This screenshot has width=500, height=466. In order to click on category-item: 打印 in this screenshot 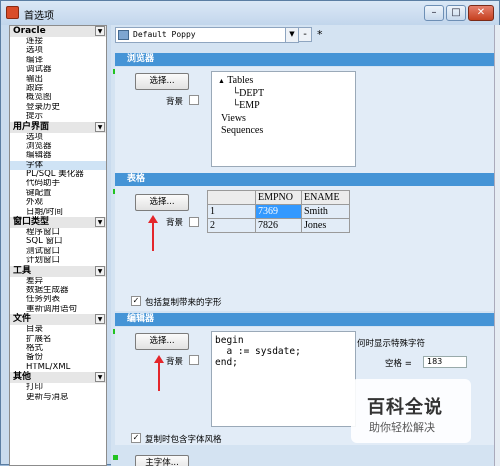, I will do `click(58, 387)`.